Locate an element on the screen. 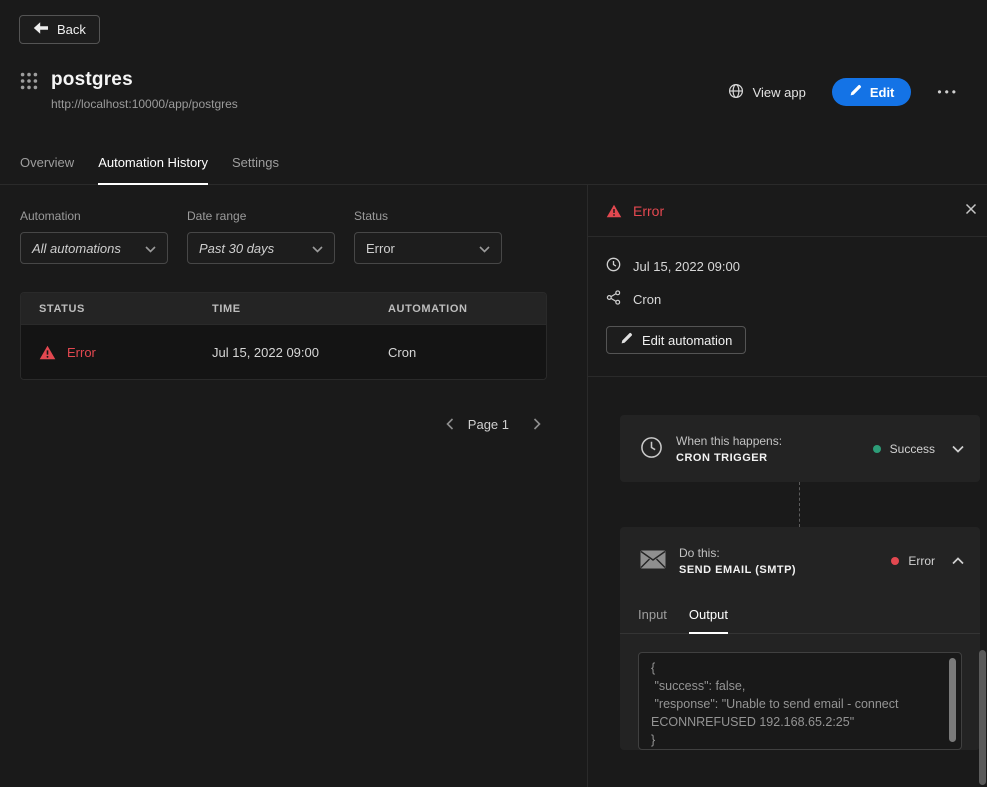  view-app-button: View app is located at coordinates (767, 92).